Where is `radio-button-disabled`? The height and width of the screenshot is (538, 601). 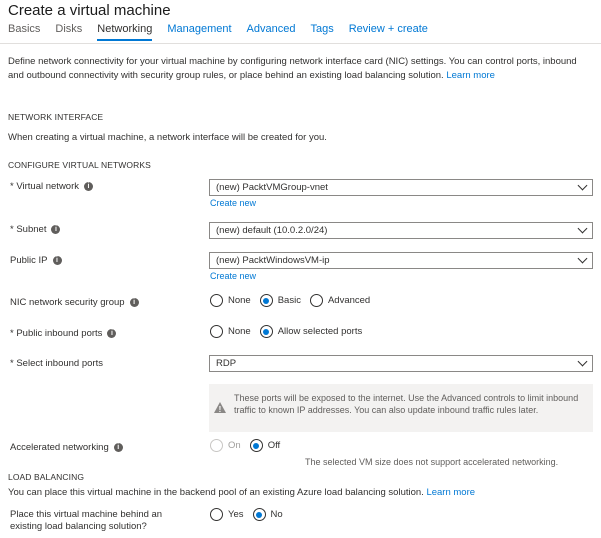 radio-button-disabled is located at coordinates (216, 445).